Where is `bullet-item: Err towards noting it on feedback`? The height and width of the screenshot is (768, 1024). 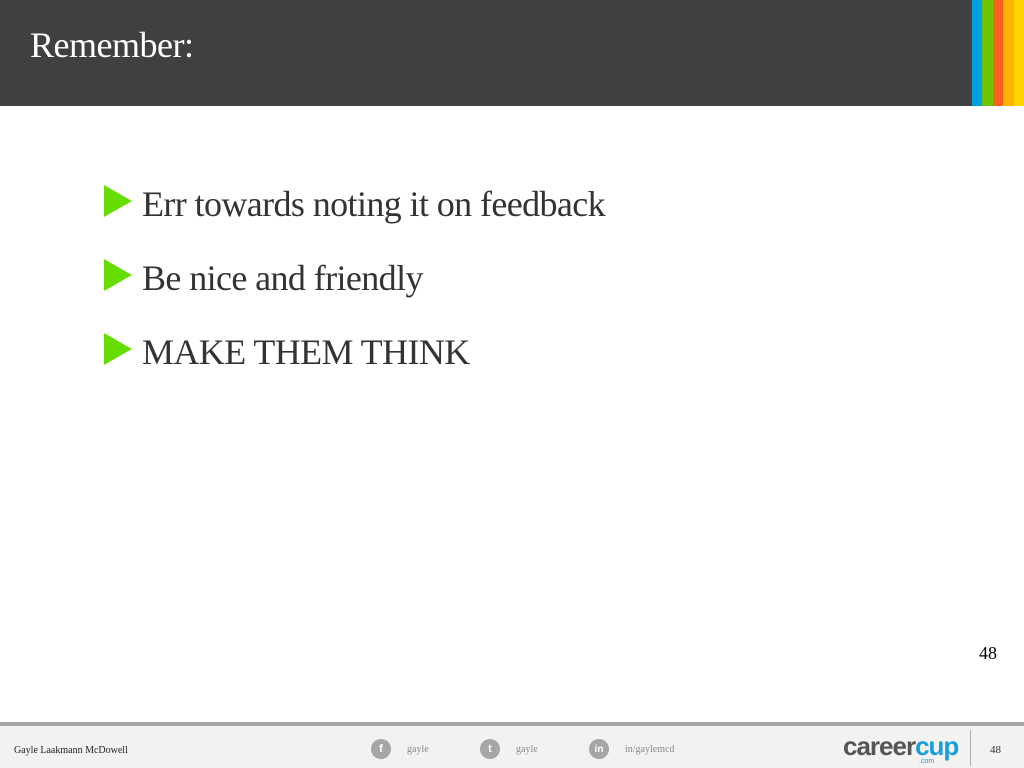
bullet-item: Err towards noting it on feedback is located at coordinates (355, 217).